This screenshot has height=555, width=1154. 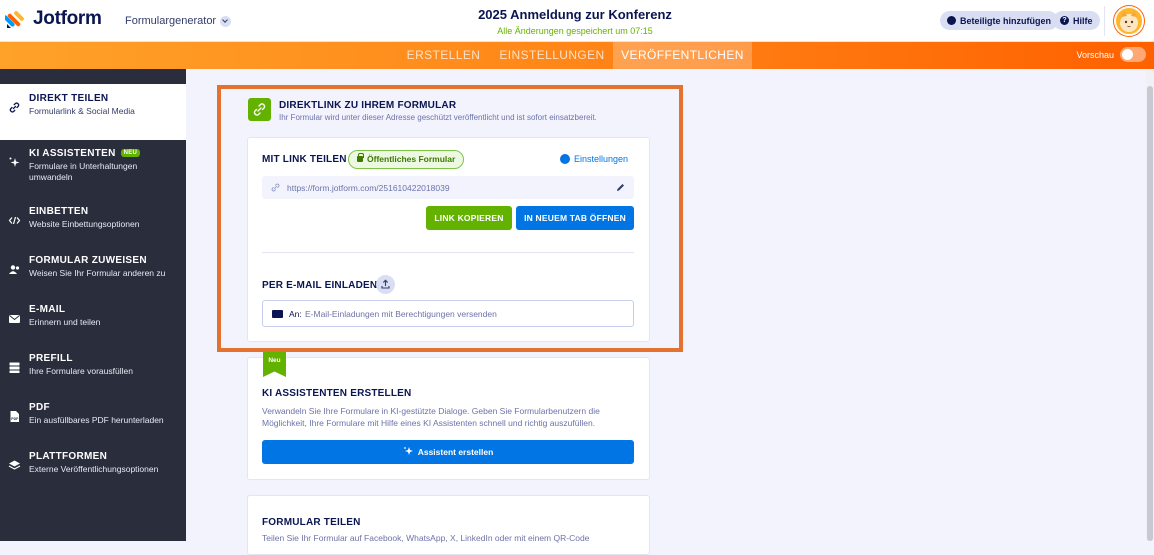 I want to click on help-button: ? Hilfe, so click(x=1076, y=20).